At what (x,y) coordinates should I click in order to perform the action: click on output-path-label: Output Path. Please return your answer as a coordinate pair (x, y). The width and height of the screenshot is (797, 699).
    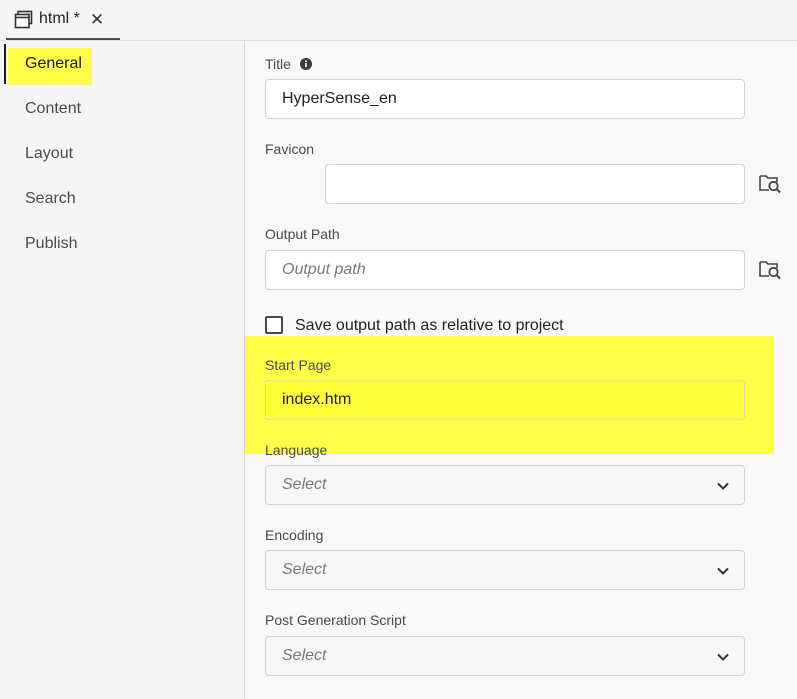
    Looking at the image, I should click on (302, 234).